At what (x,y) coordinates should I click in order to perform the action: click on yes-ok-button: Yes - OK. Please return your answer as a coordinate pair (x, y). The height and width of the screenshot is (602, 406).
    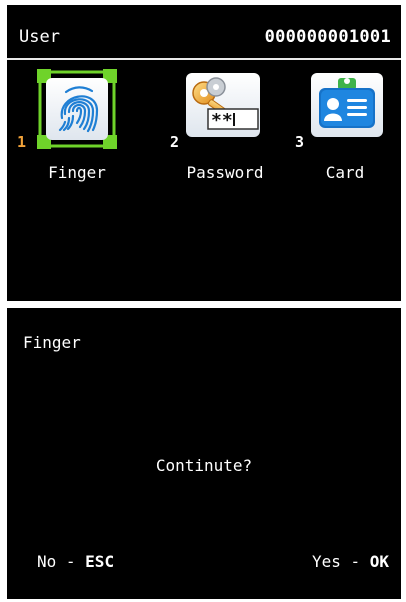
    Looking at the image, I should click on (350, 562).